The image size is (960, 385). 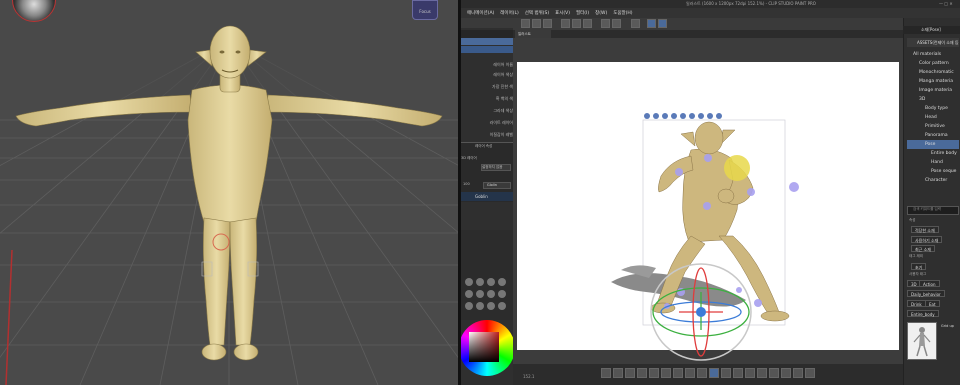 What do you see at coordinates (927, 239) in the screenshot?
I see `filter-button-used: 사용하기 소재` at bounding box center [927, 239].